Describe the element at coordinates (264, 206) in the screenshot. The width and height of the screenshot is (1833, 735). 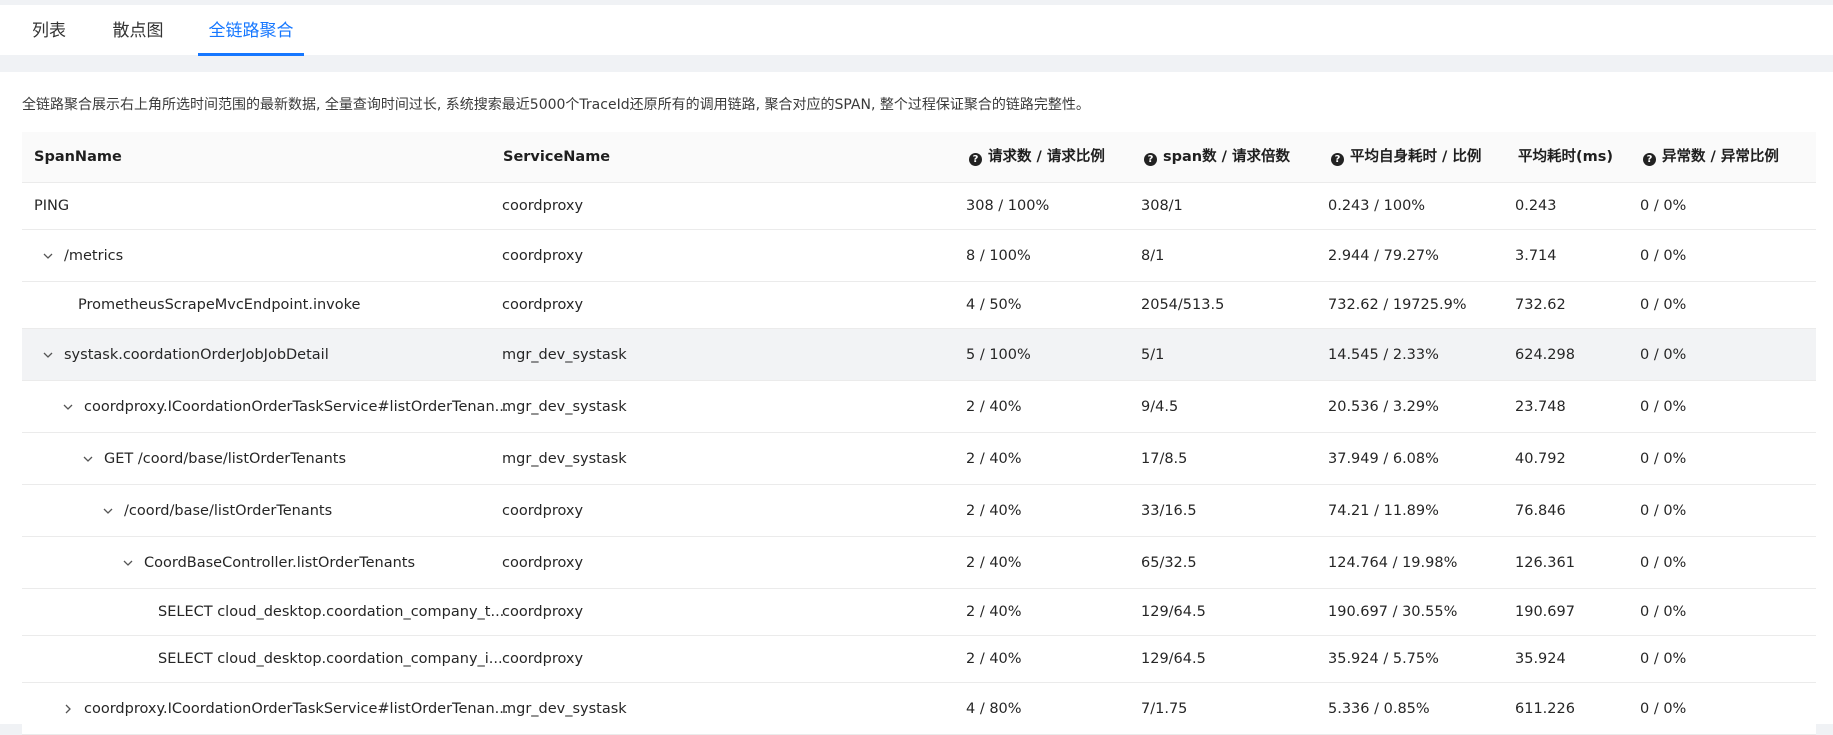
I see `span-name-cell: PING` at that location.